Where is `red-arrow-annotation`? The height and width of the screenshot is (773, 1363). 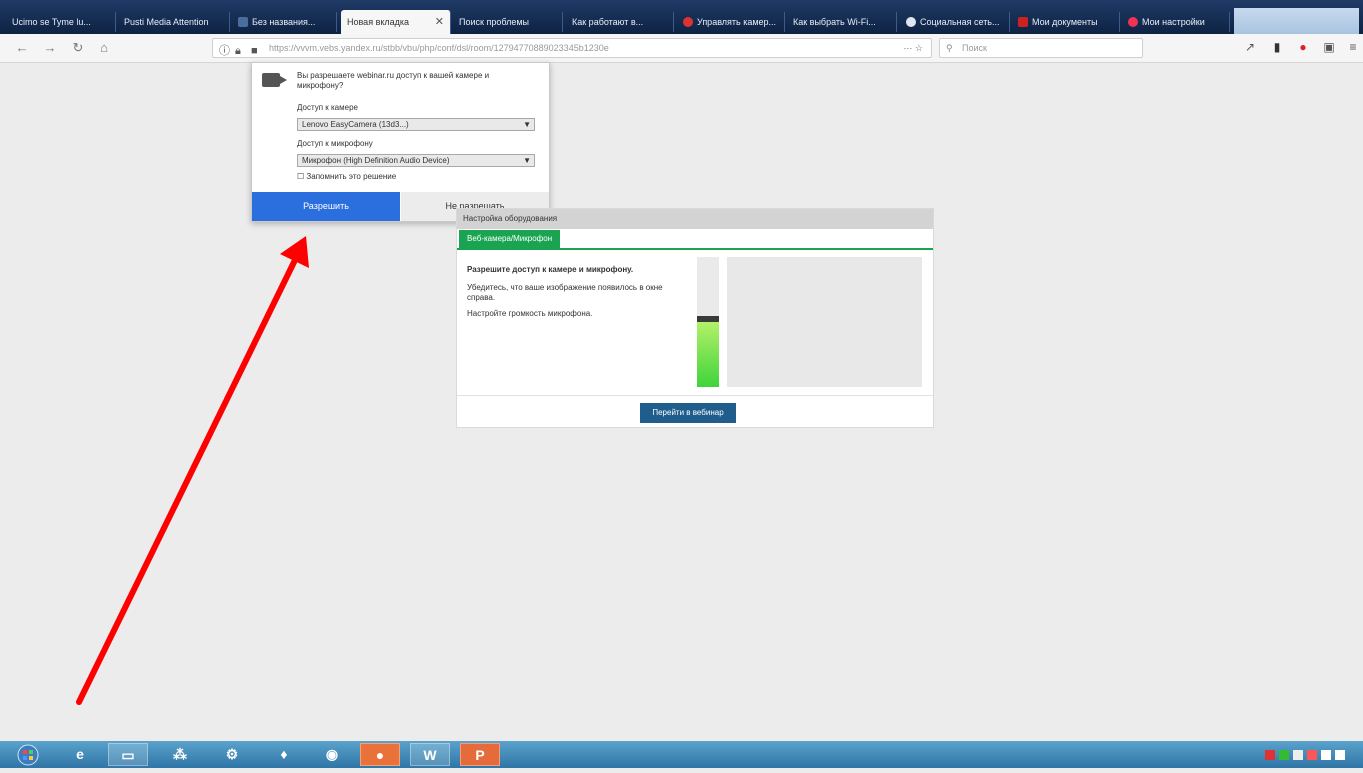
red-arrow-annotation is located at coordinates (192, 470).